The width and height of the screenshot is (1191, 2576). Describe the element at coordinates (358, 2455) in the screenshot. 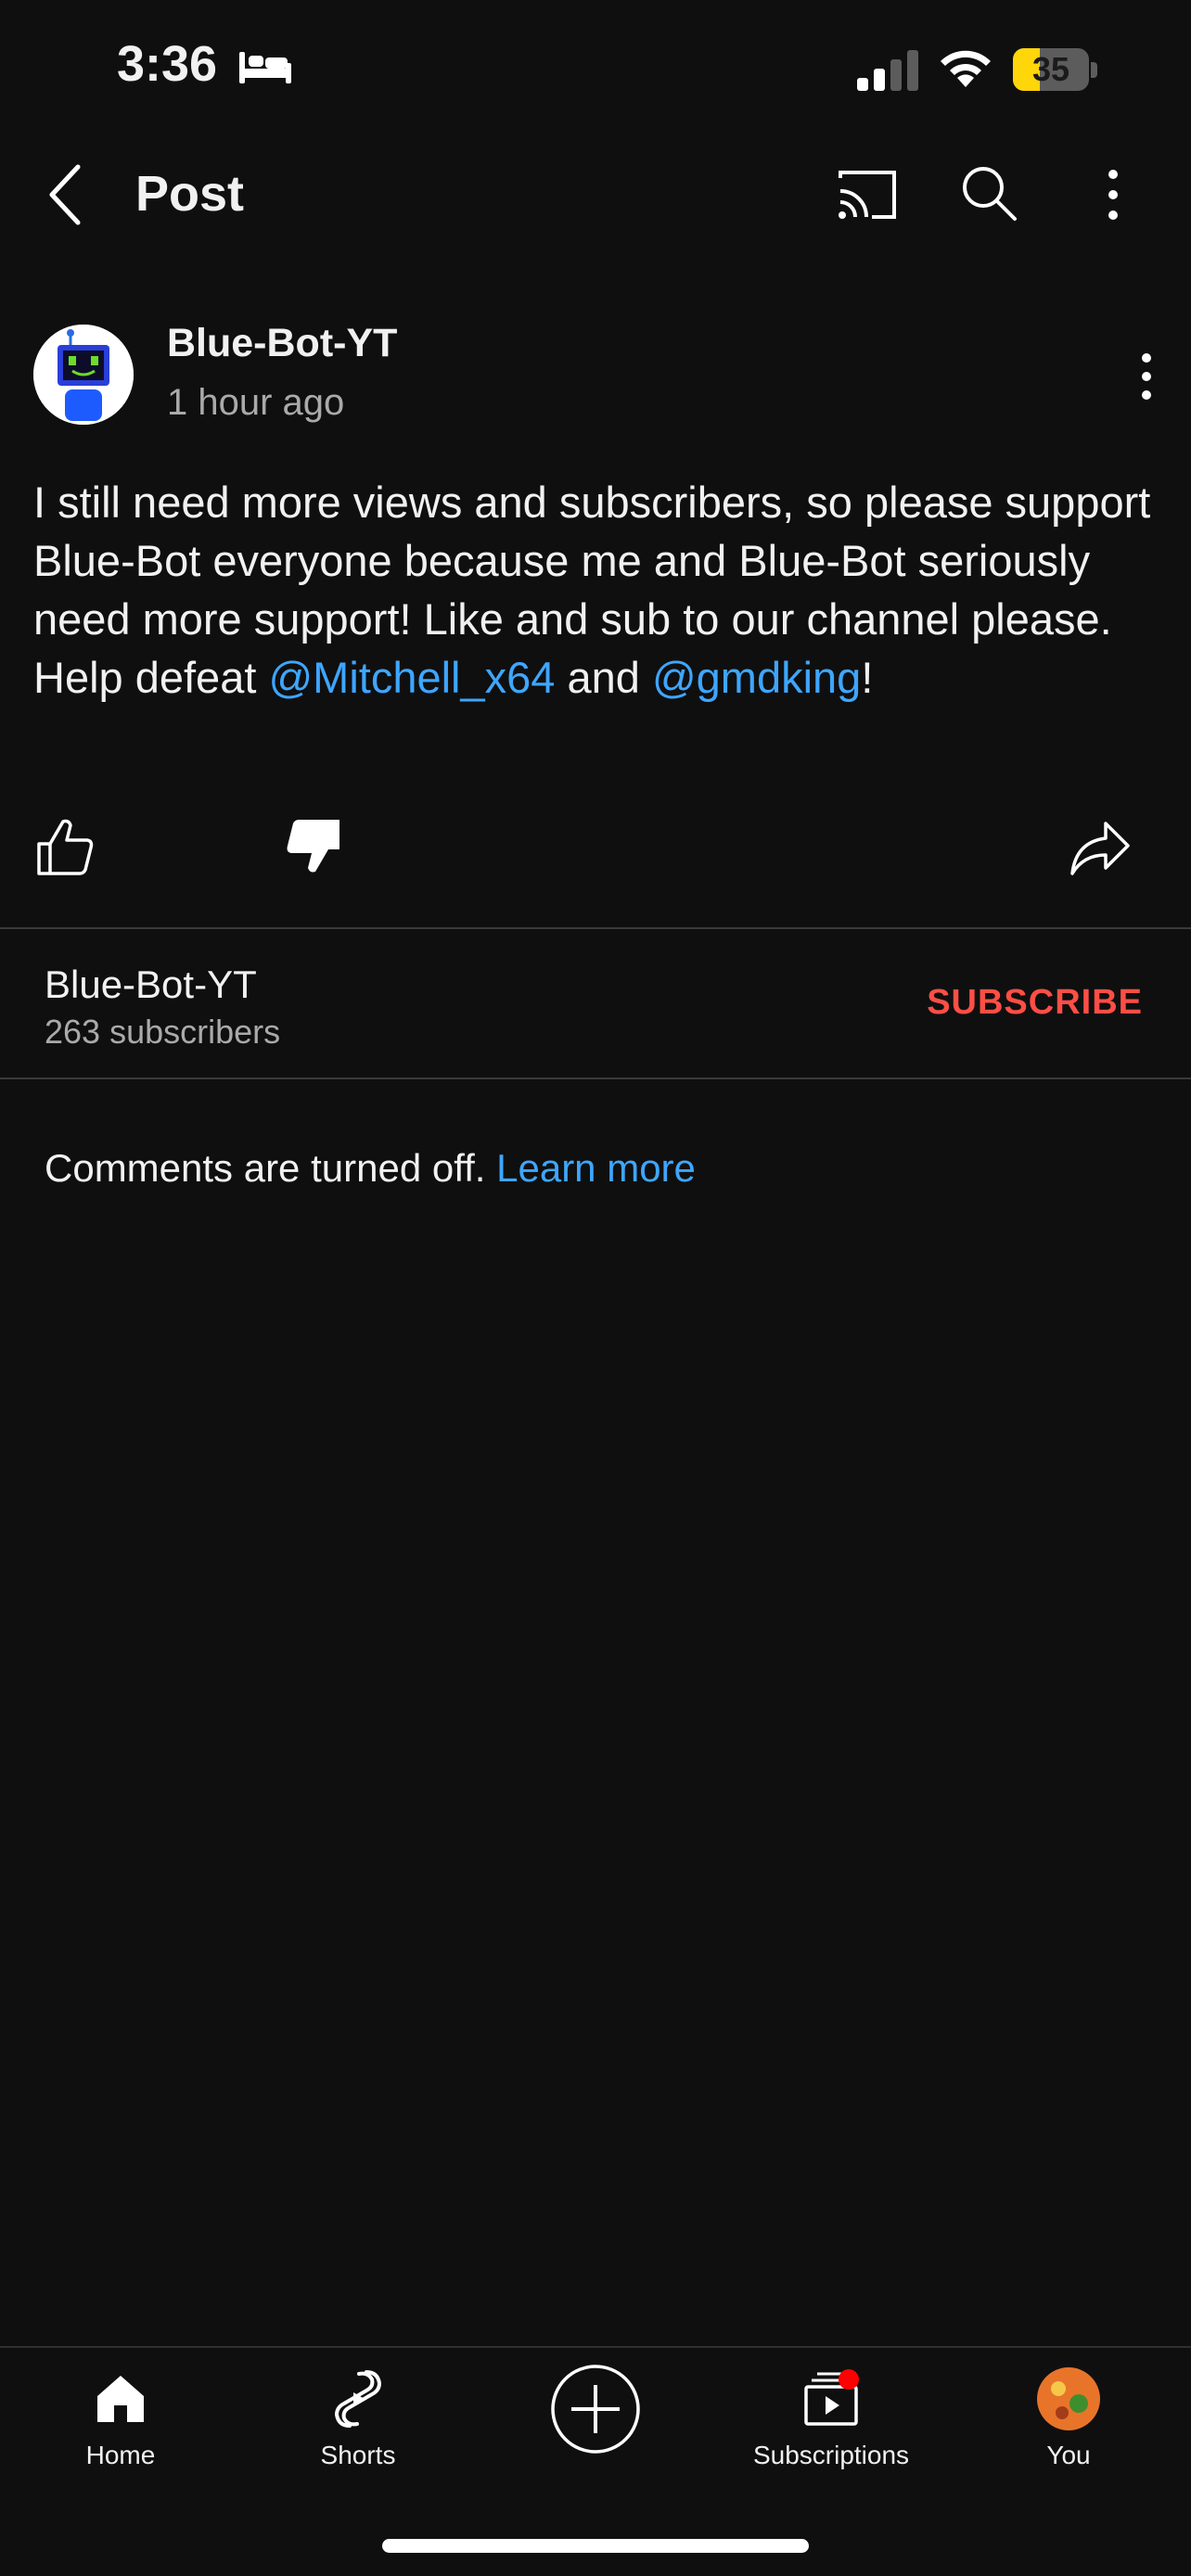

I see `nav-shorts-label: Shorts` at that location.